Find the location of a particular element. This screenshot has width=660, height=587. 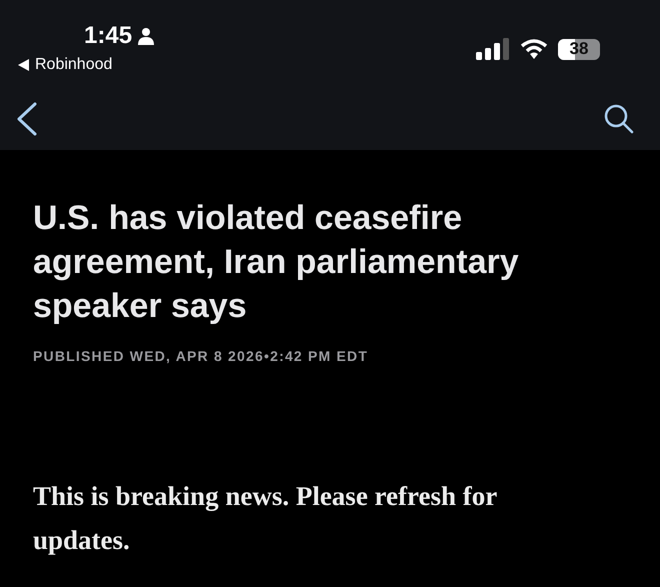

search-icon is located at coordinates (619, 119).